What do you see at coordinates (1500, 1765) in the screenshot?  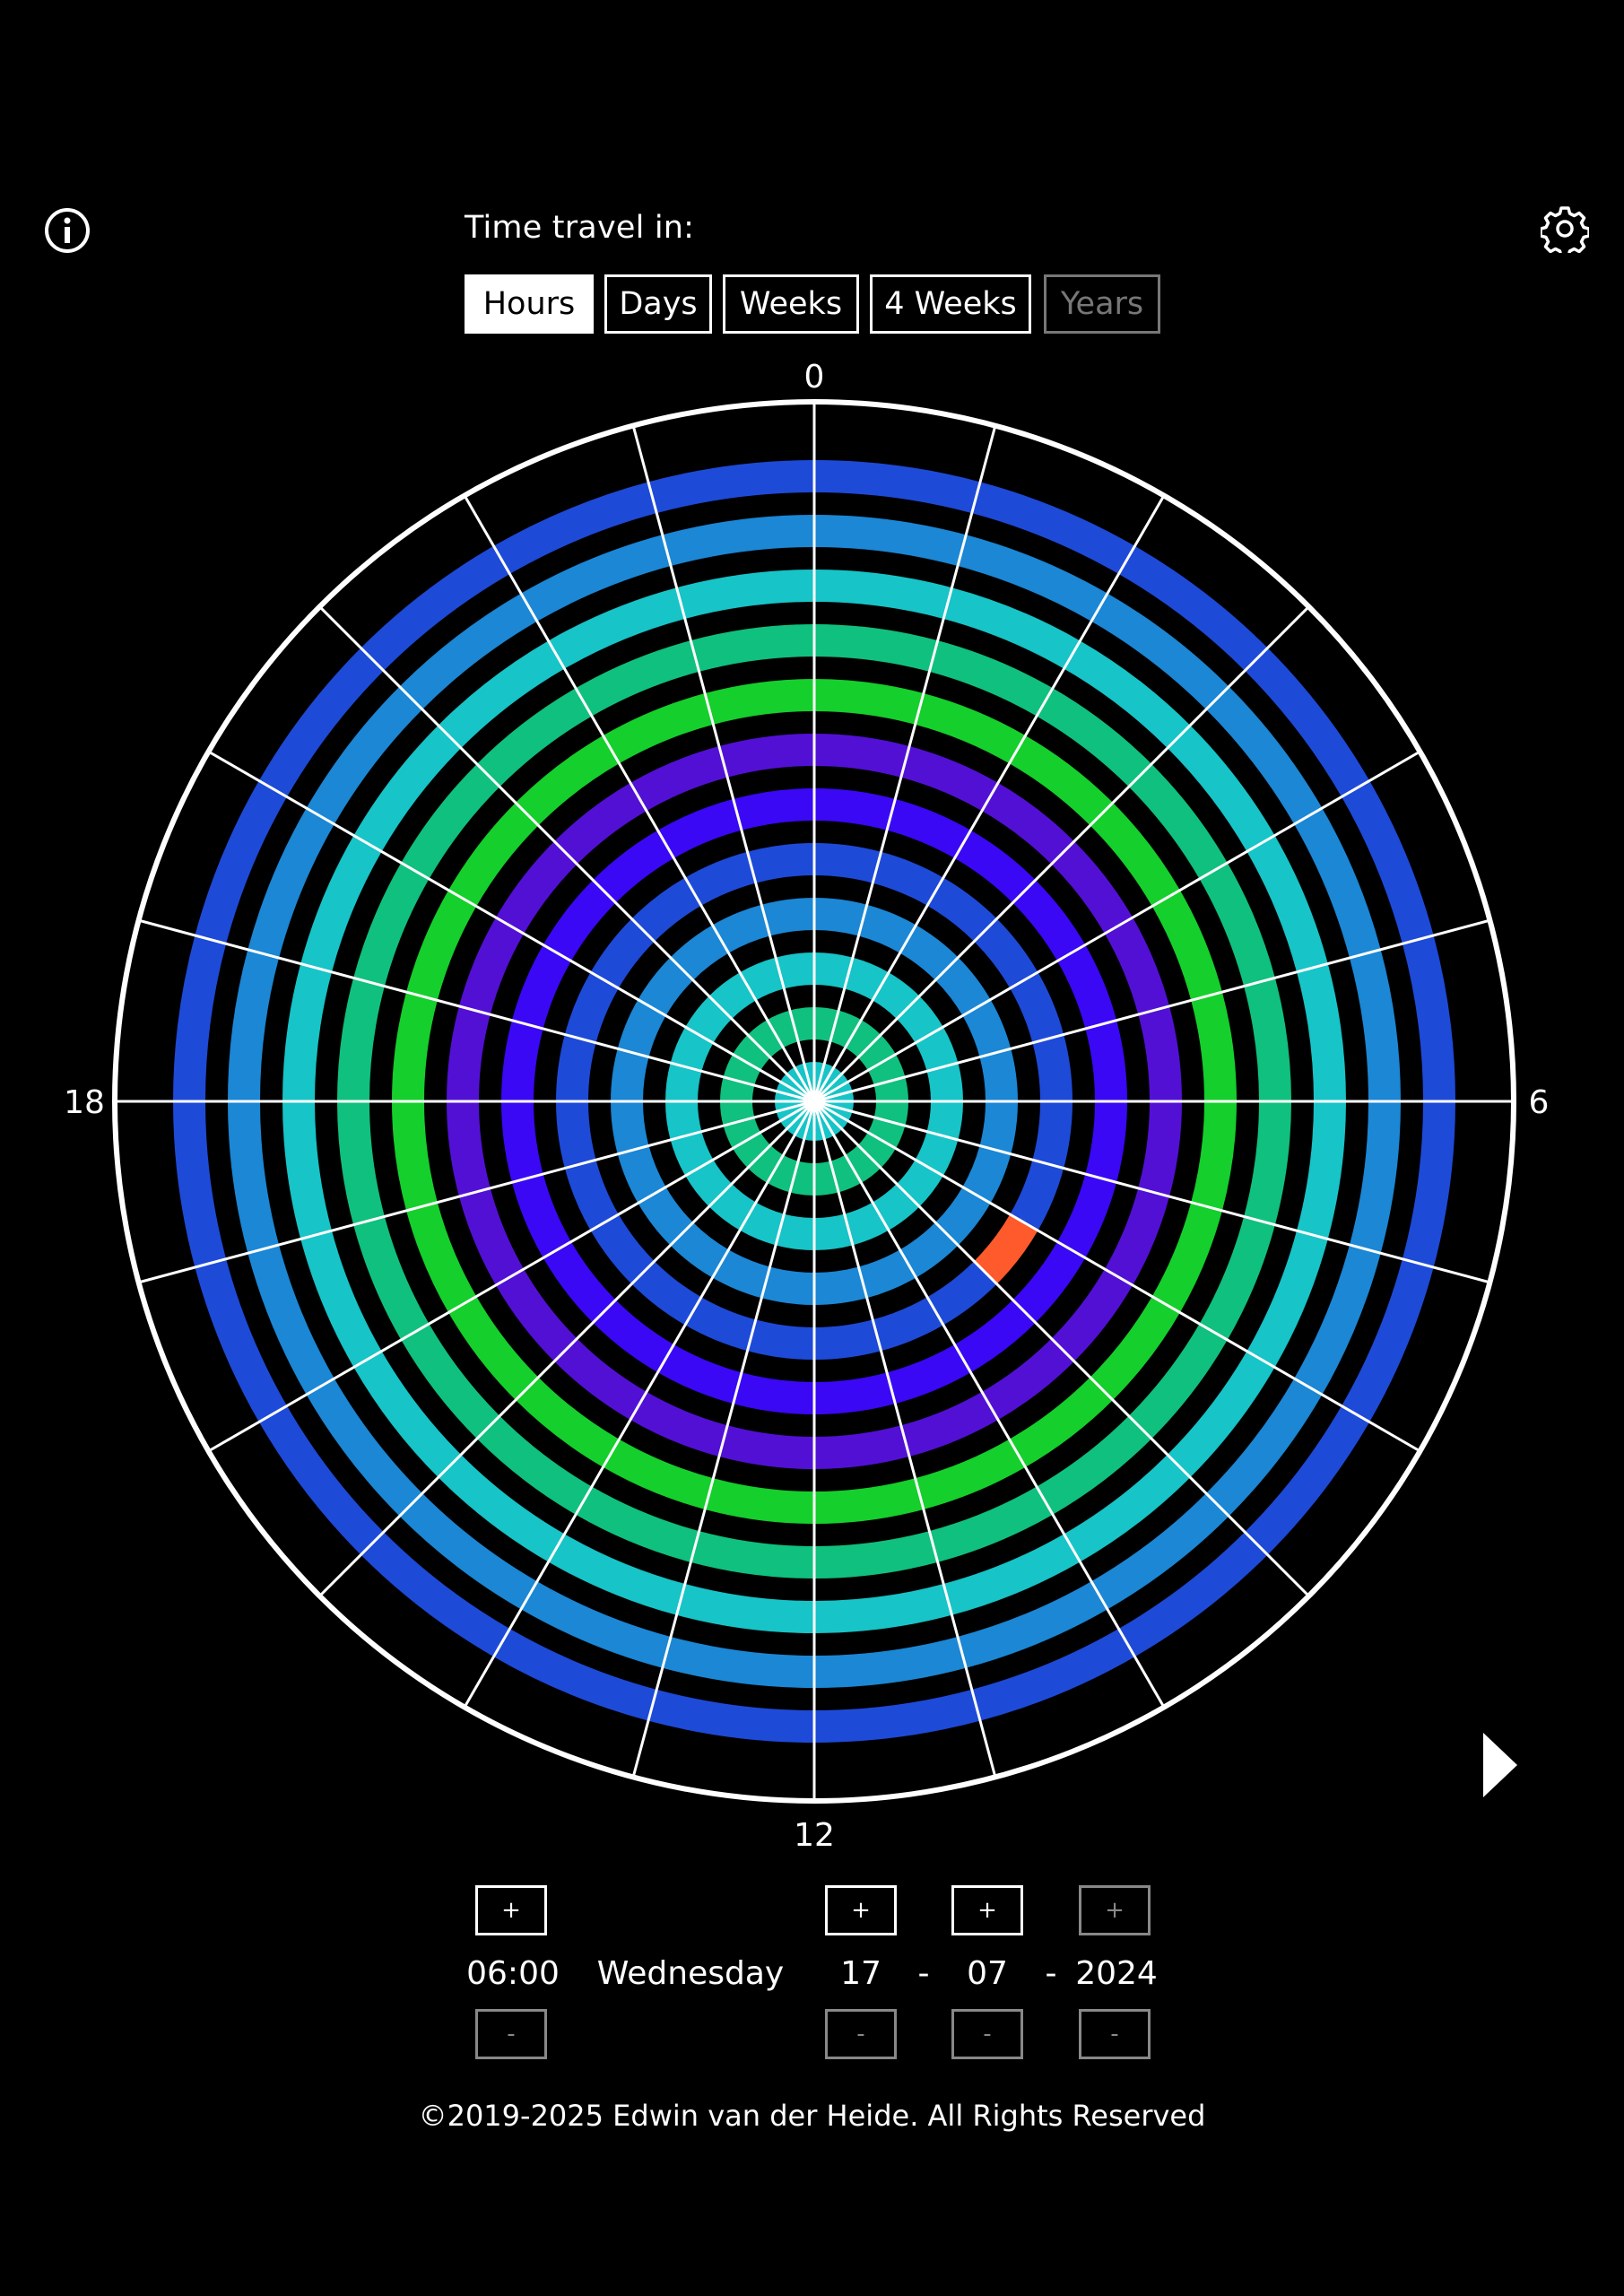 I see `play-icon` at bounding box center [1500, 1765].